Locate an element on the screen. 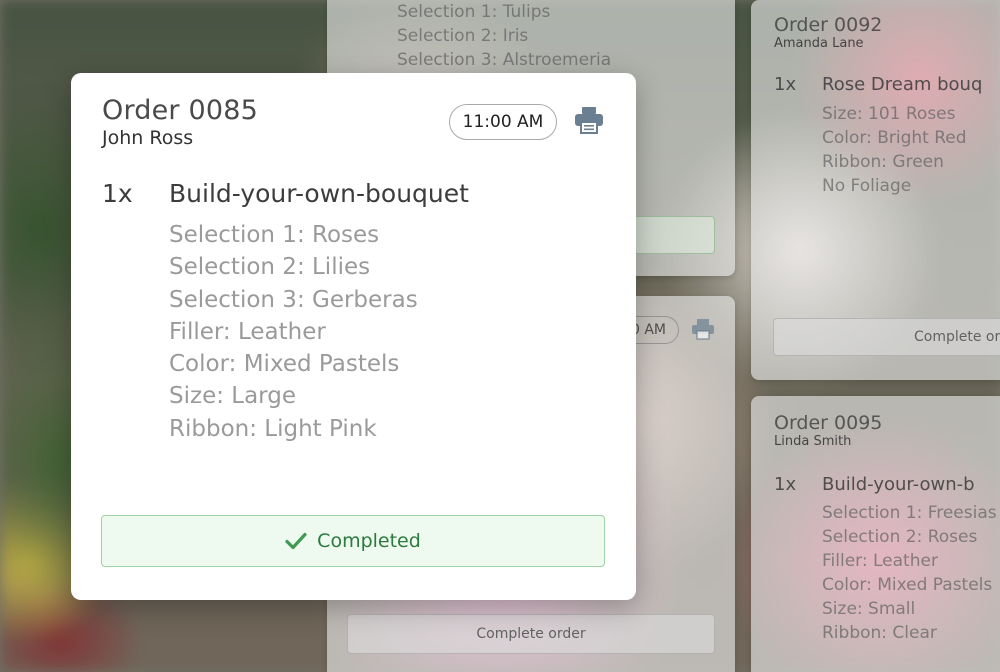 The width and height of the screenshot is (1000, 672). order-title: Order 0092 is located at coordinates (828, 25).